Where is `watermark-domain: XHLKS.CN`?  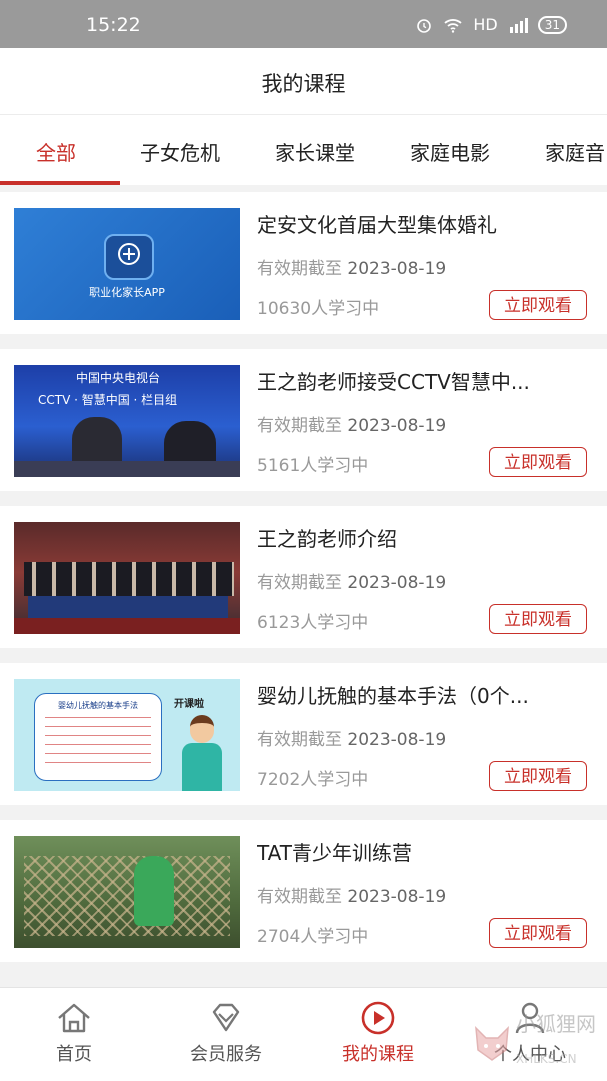
watermark-domain: XHLKS.CN is located at coordinates (546, 1059).